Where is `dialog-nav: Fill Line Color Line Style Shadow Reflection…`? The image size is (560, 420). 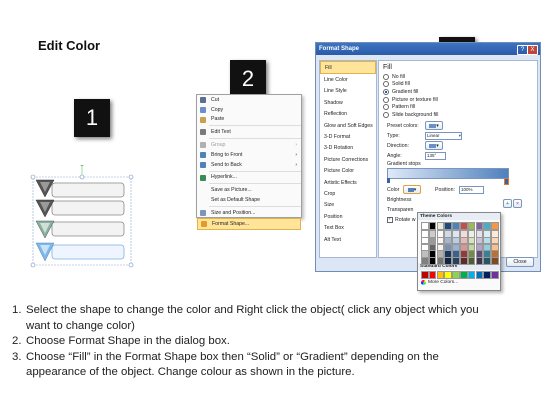 dialog-nav: Fill Line Color Line Style Shadow Reflection… is located at coordinates (348, 159).